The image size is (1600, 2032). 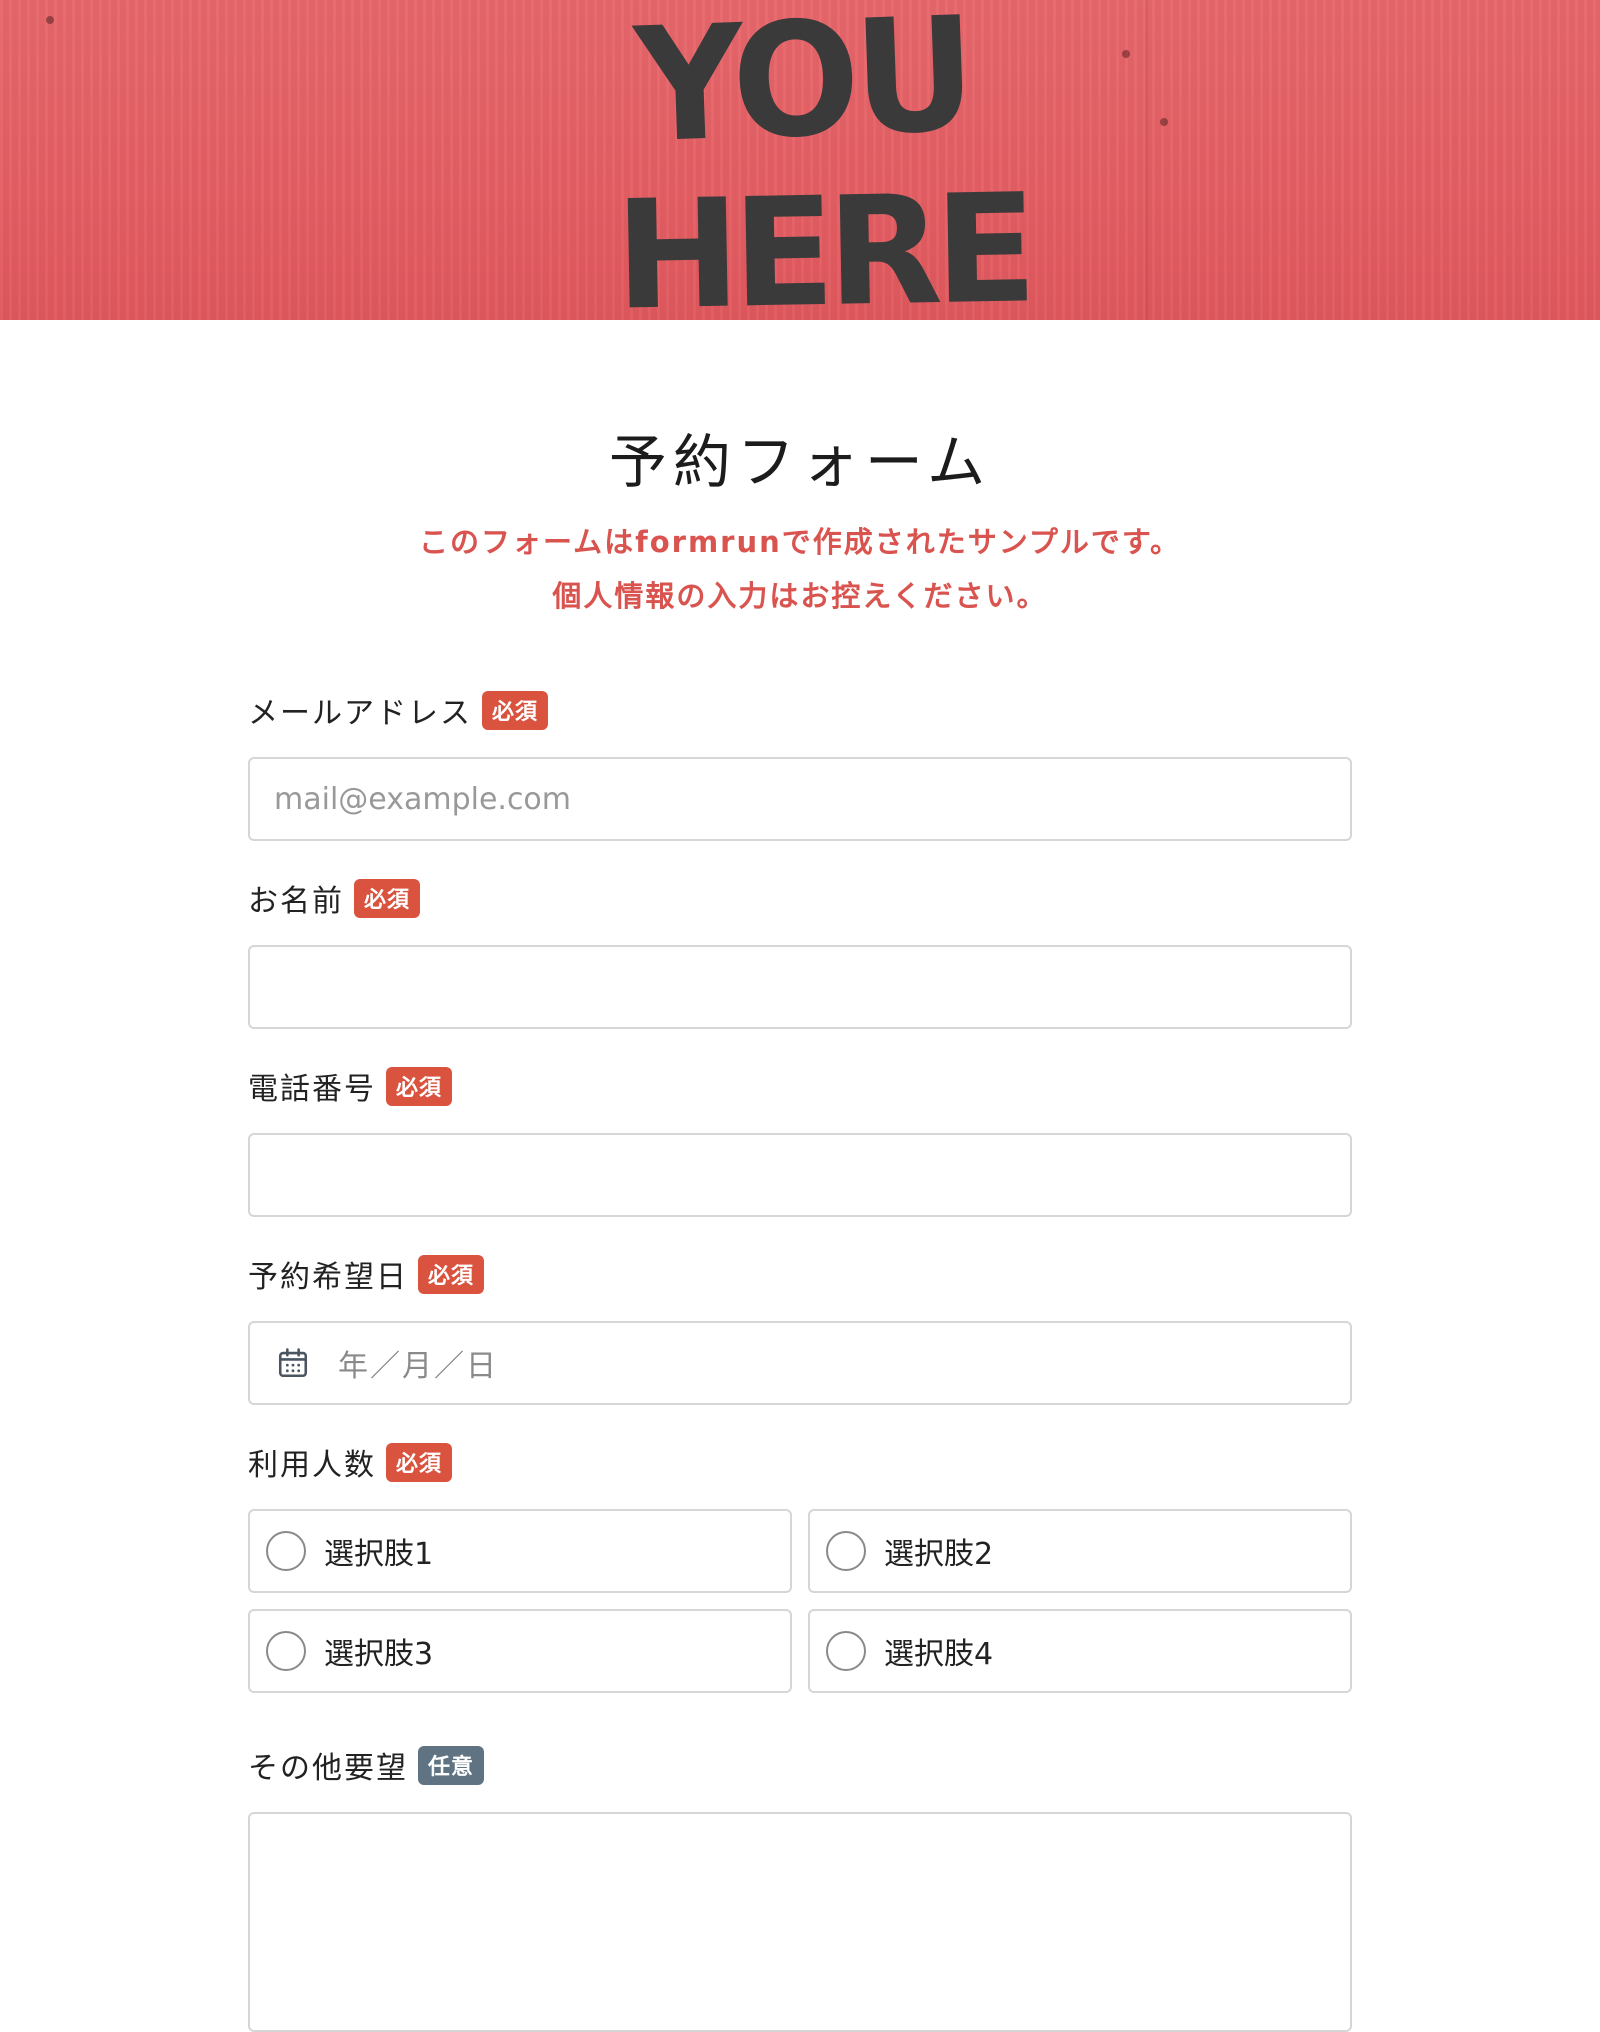 What do you see at coordinates (799, 542) in the screenshot?
I see `form-notice-line-1: このフォームはformrunで作成されたサンプルです。` at bounding box center [799, 542].